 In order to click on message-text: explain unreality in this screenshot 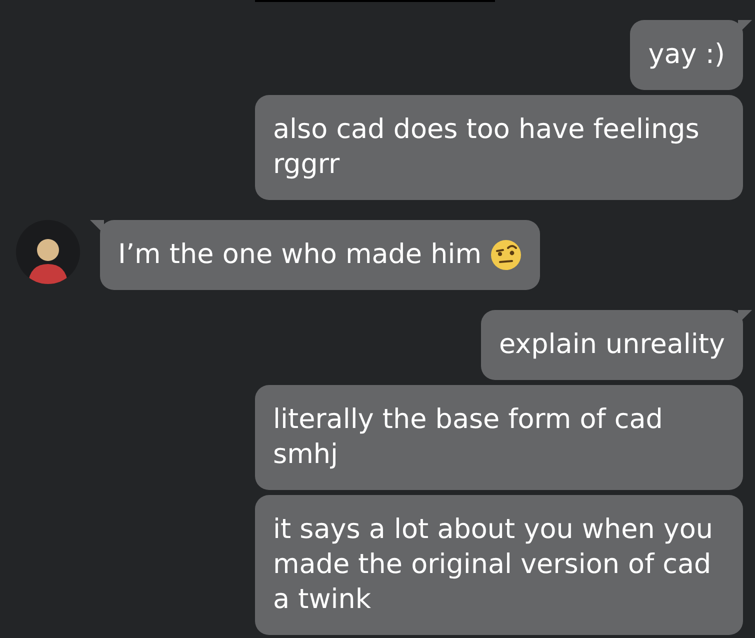, I will do `click(612, 345)`.